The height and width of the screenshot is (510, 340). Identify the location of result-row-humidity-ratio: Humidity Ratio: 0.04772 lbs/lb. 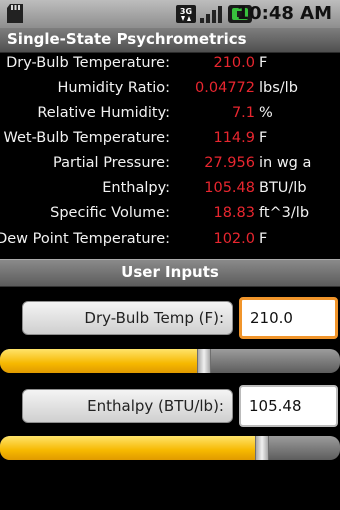
(170, 89).